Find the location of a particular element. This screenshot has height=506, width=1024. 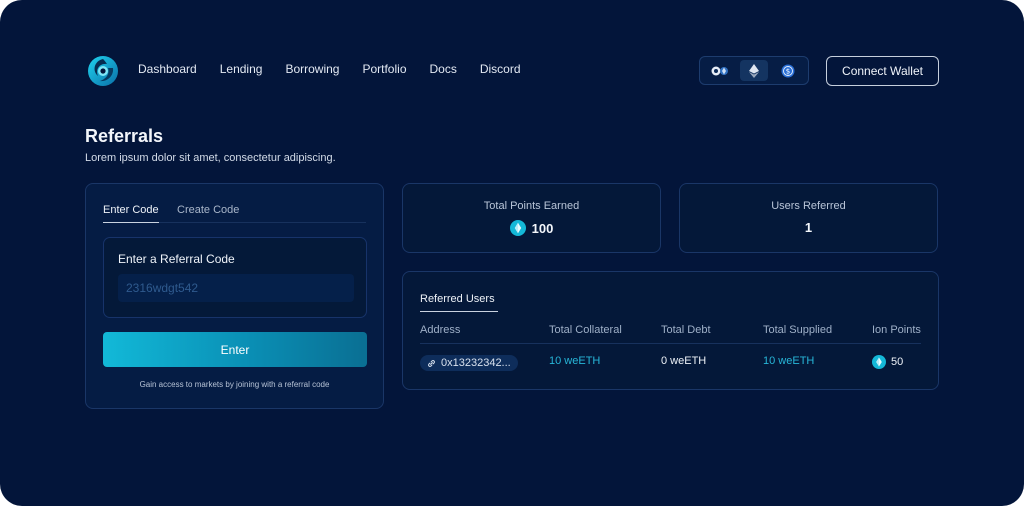

nav-lending: Lending is located at coordinates (241, 69).